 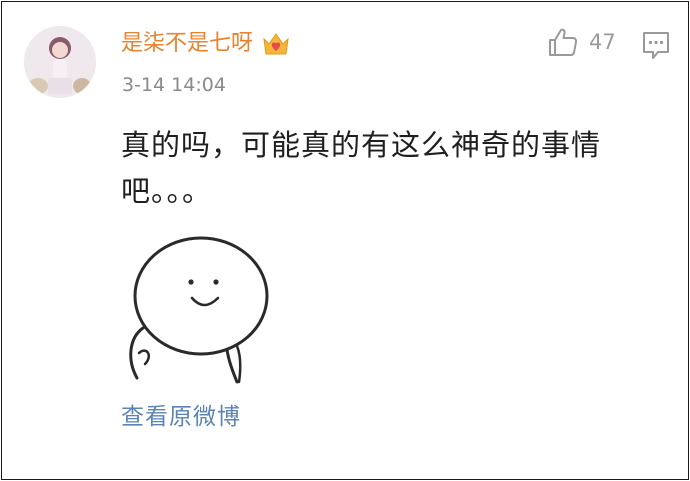 I want to click on username-row: 是柒不是七呀, so click(x=206, y=44).